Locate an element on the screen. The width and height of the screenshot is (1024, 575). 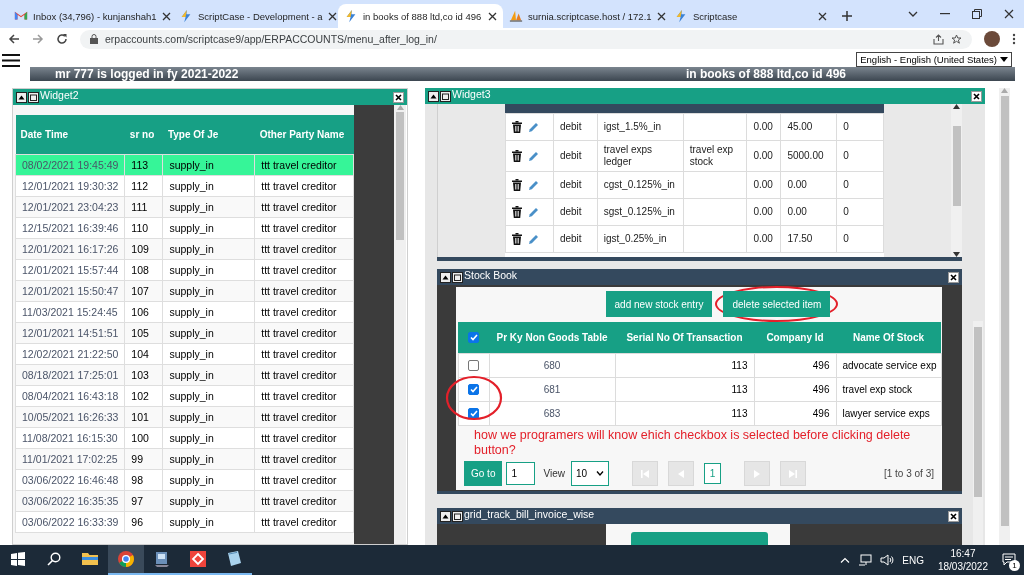
up-arrow-icon is located at coordinates (956, 106).